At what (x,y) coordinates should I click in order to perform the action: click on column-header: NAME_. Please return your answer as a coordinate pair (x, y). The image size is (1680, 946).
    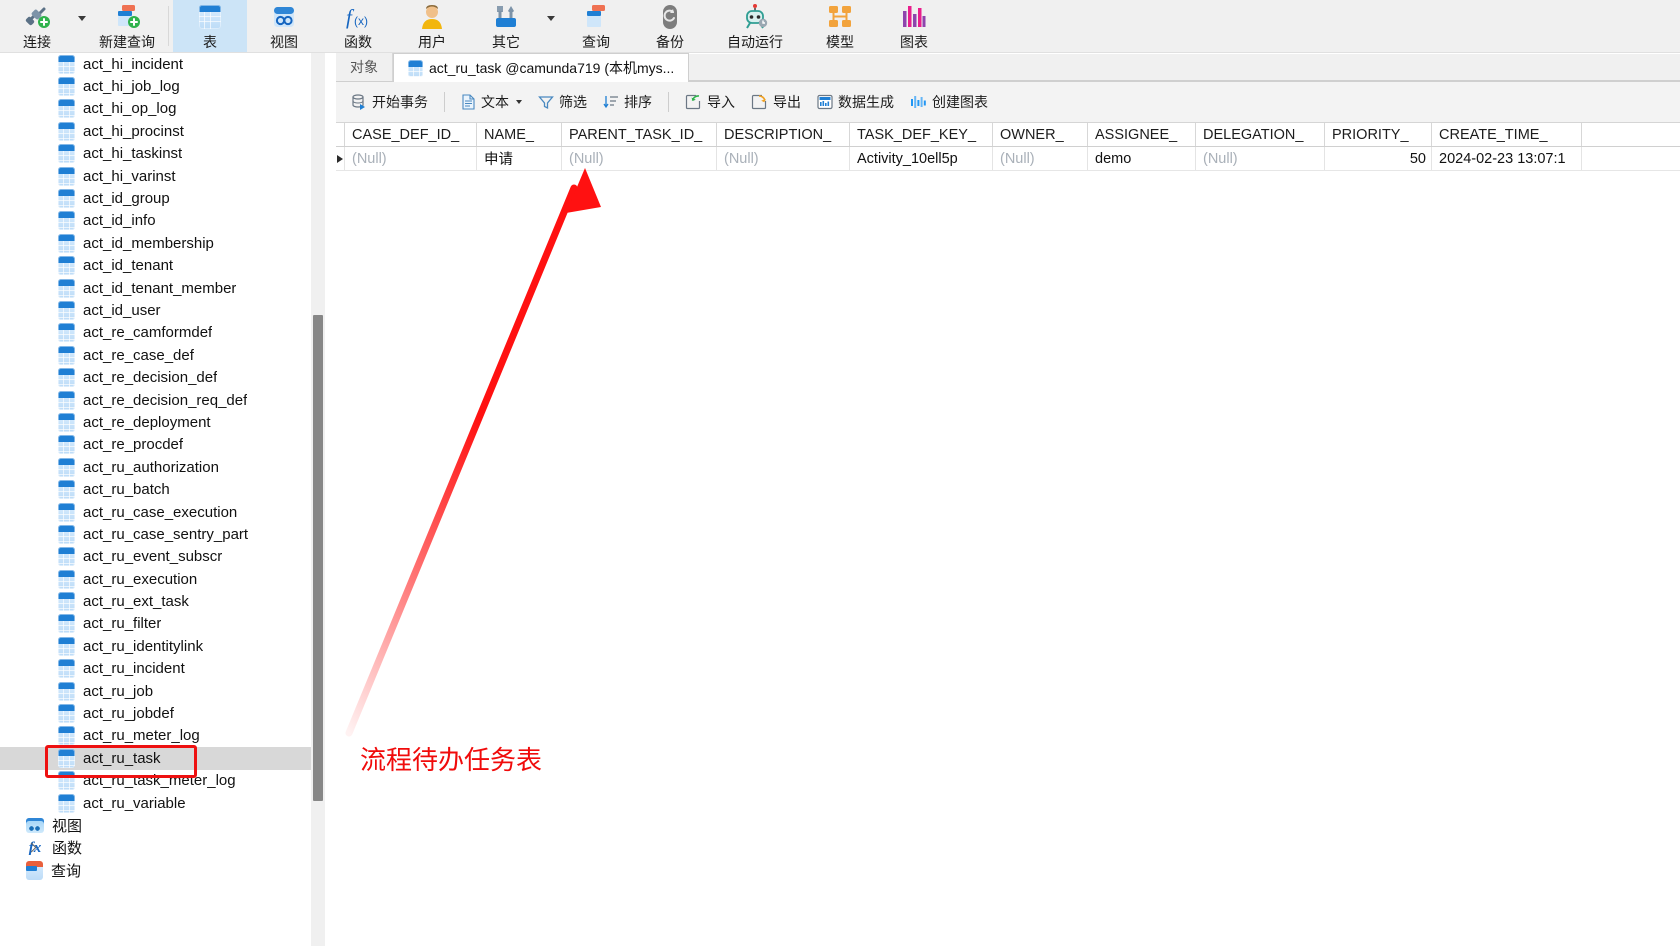
    Looking at the image, I should click on (519, 134).